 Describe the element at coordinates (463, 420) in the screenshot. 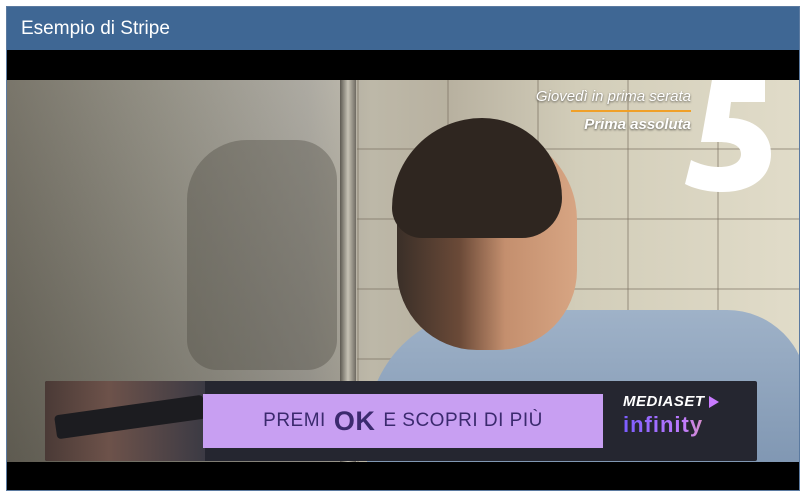

I see `cta-suffix: E SCOPRI DI PIÙ` at that location.